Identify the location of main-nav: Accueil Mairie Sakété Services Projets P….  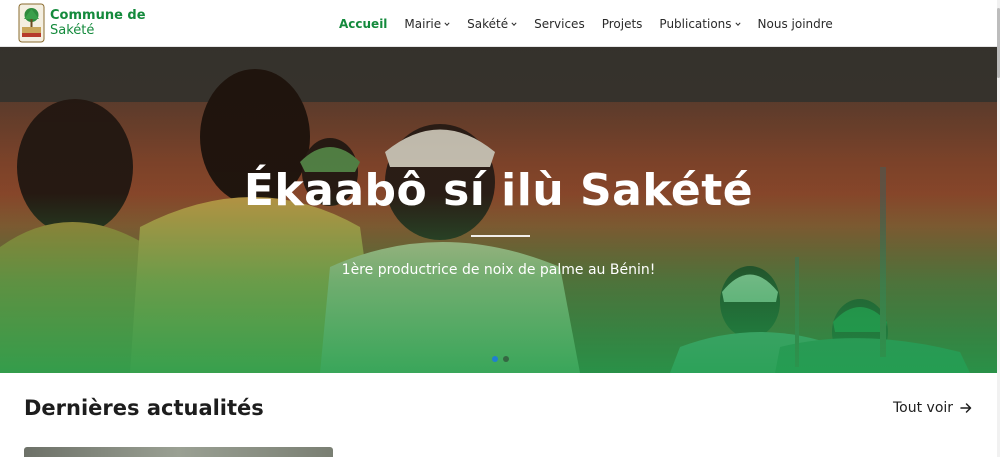
(594, 23).